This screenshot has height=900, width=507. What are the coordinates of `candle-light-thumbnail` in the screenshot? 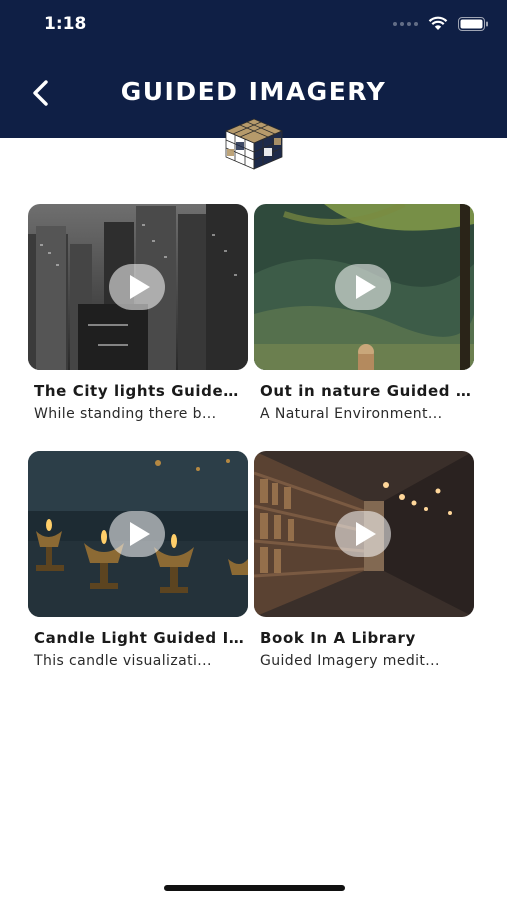 It's located at (138, 534).